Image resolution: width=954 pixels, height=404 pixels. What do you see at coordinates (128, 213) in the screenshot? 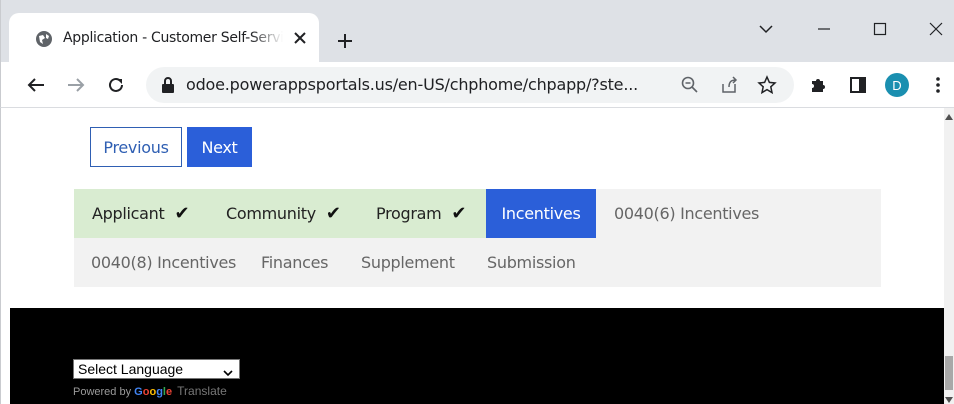
I see `step-label: Applicant` at bounding box center [128, 213].